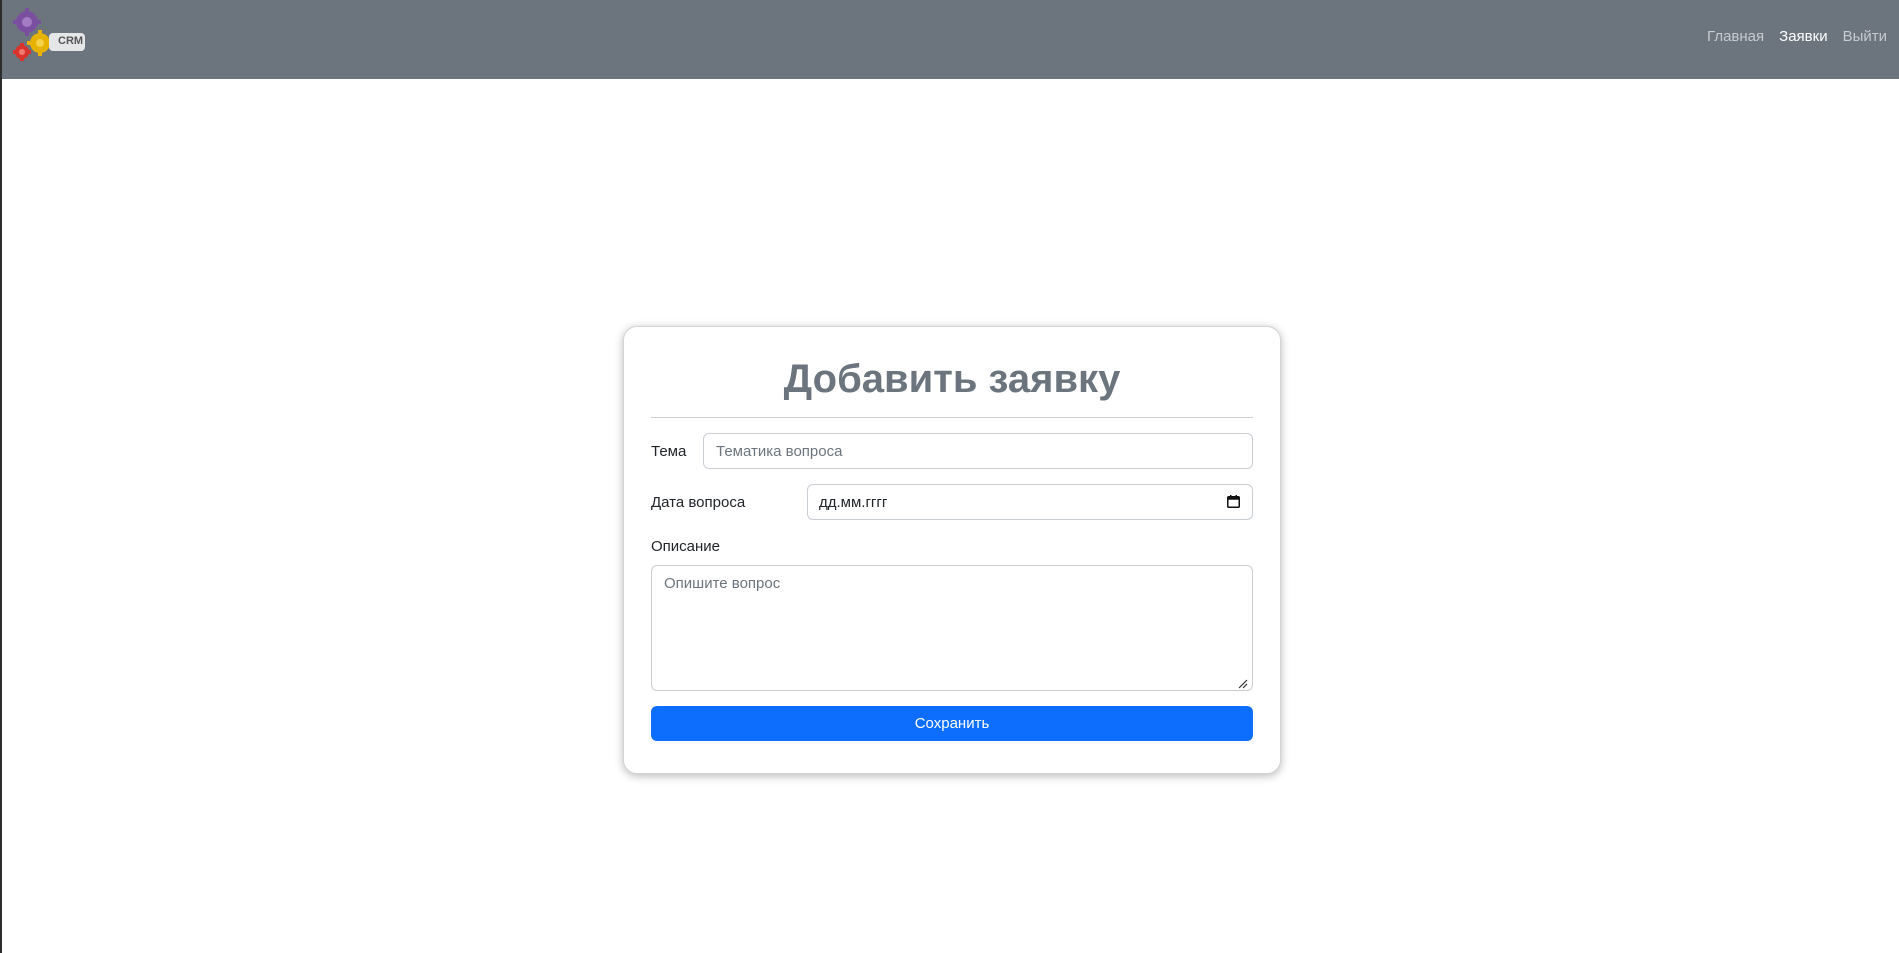 This screenshot has width=1899, height=953. I want to click on form-title: Добавить заявку, so click(952, 379).